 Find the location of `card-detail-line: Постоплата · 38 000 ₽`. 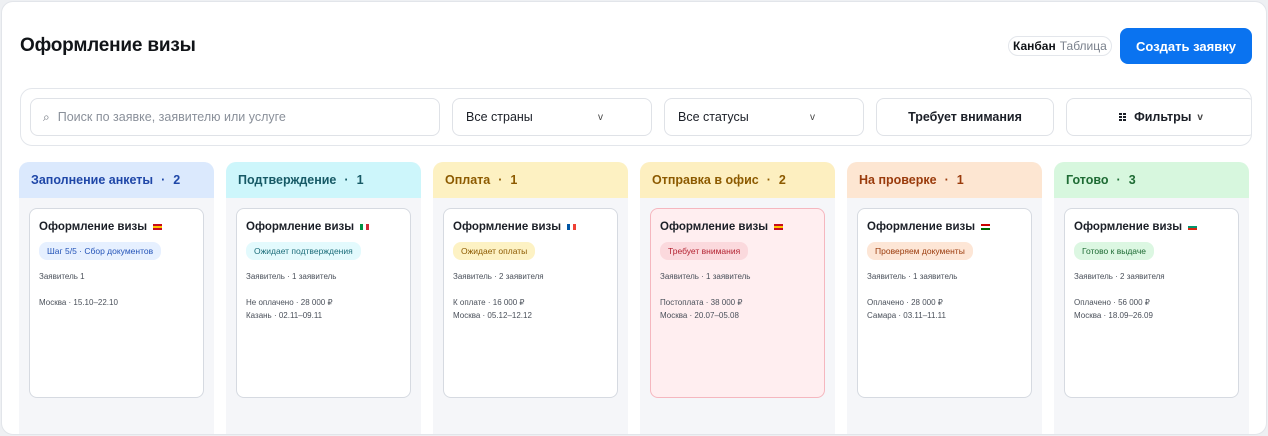

card-detail-line: Постоплата · 38 000 ₽ is located at coordinates (701, 302).